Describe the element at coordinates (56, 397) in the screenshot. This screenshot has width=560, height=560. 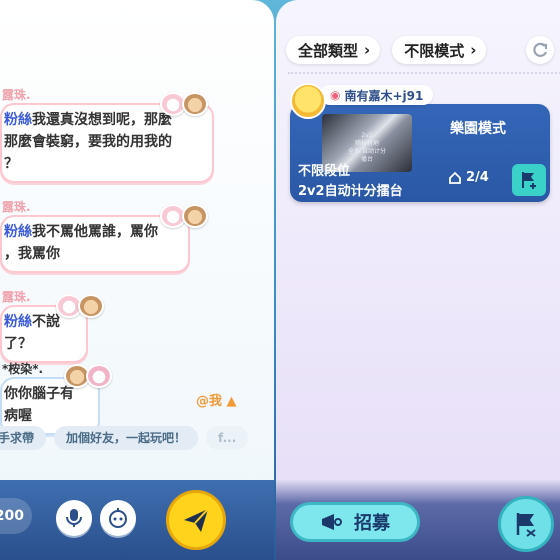
I see `chat-message: *桉染*. 你你腦子有病喔` at that location.